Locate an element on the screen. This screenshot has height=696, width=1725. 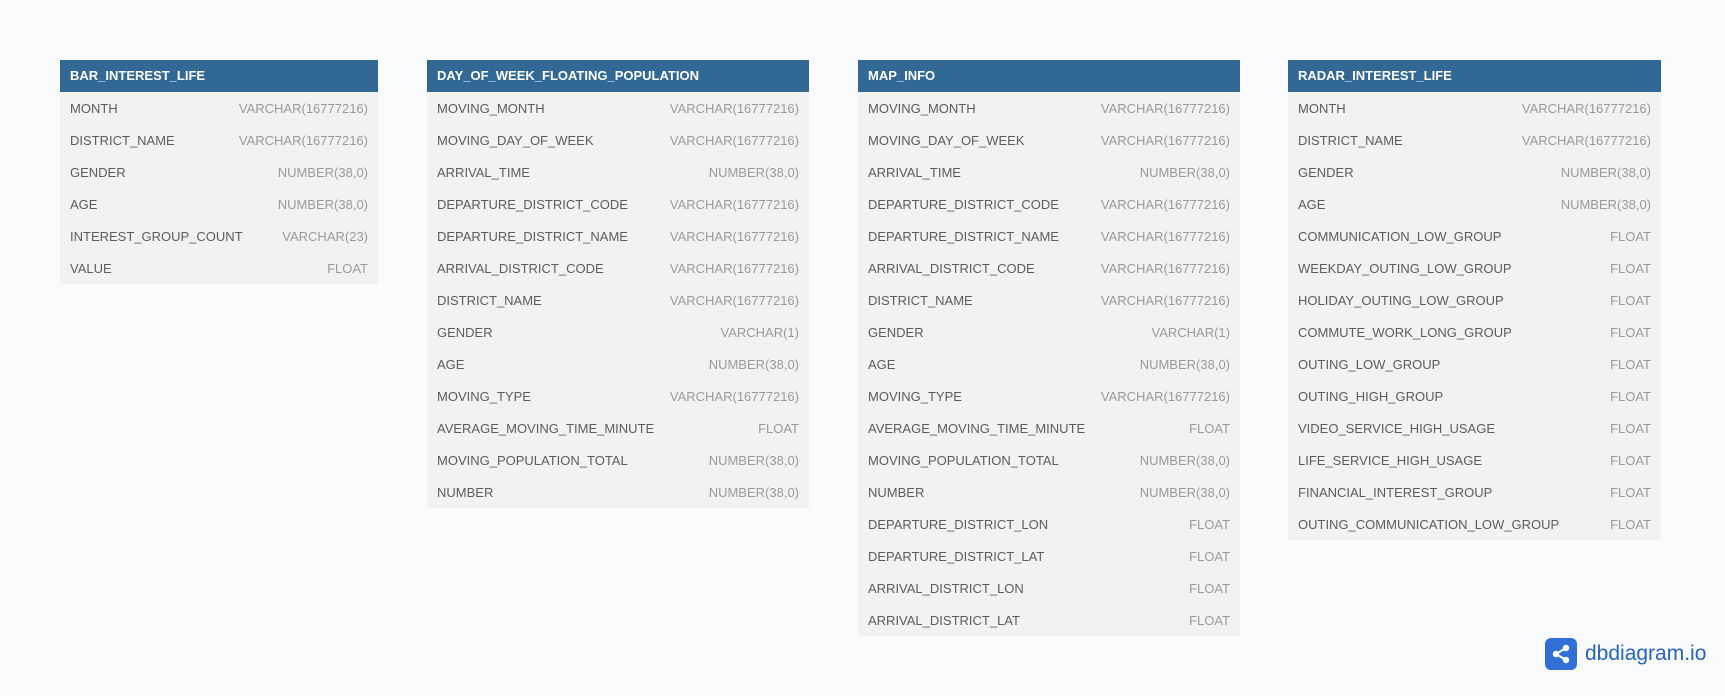
field-name: OUTING_COMMUNICATION_LOW_GROUP is located at coordinates (1429, 524).